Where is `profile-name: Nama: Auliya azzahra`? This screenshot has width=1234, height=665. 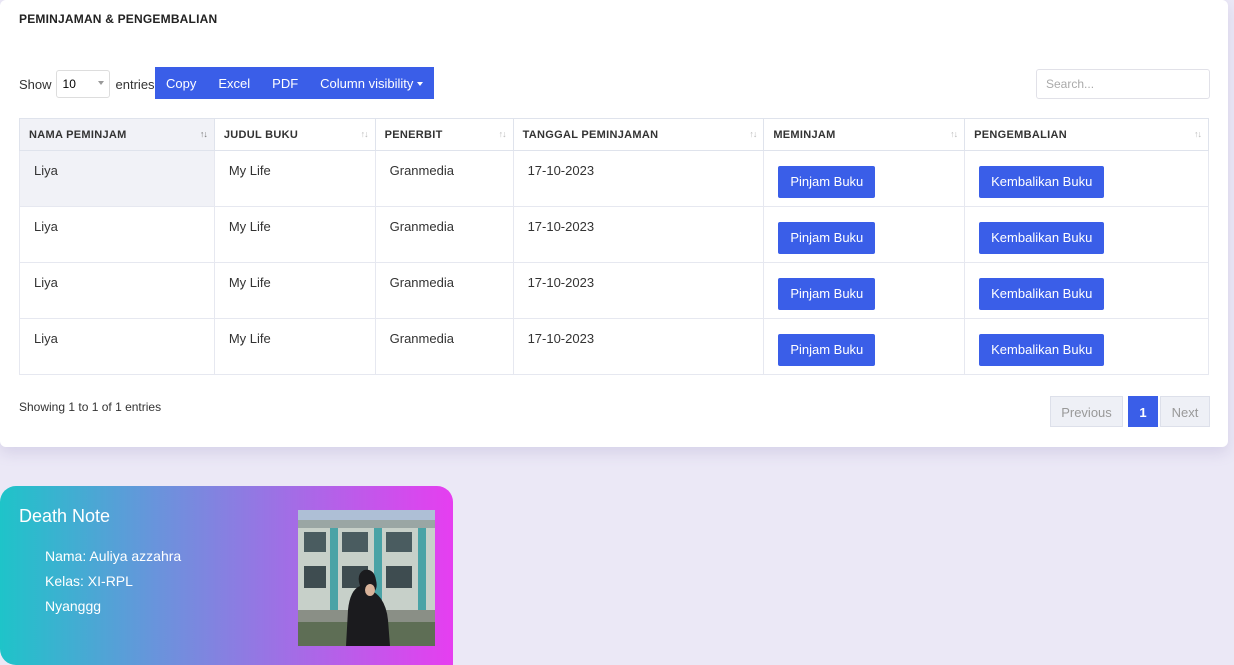
profile-name: Nama: Auliya azzahra is located at coordinates (113, 556).